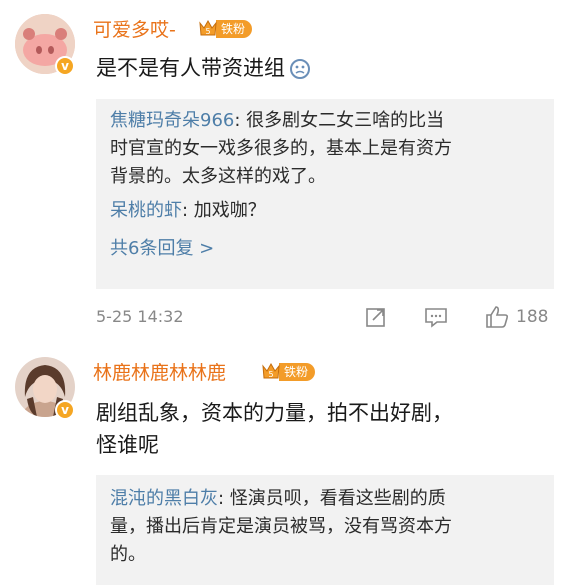  What do you see at coordinates (146, 210) in the screenshot?
I see `reply-author: 呆桃的虾` at bounding box center [146, 210].